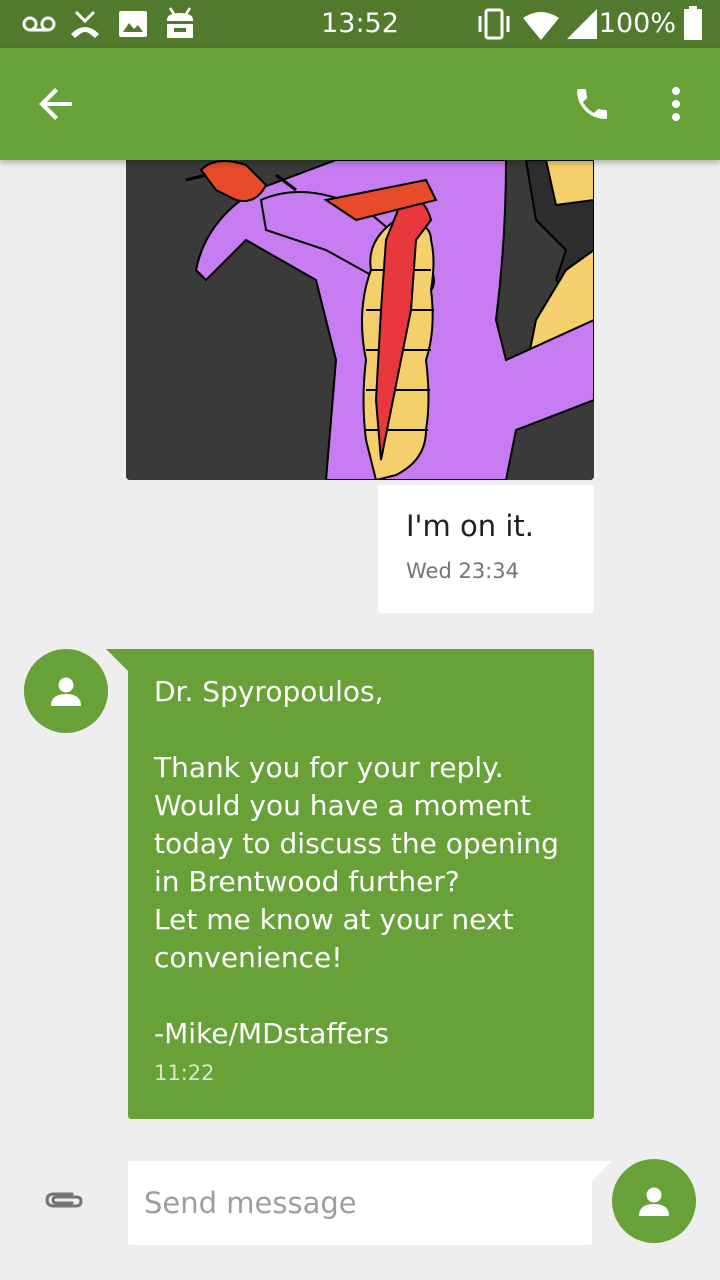 This screenshot has height=1280, width=720. Describe the element at coordinates (582, 24) in the screenshot. I see `signal-icon` at that location.